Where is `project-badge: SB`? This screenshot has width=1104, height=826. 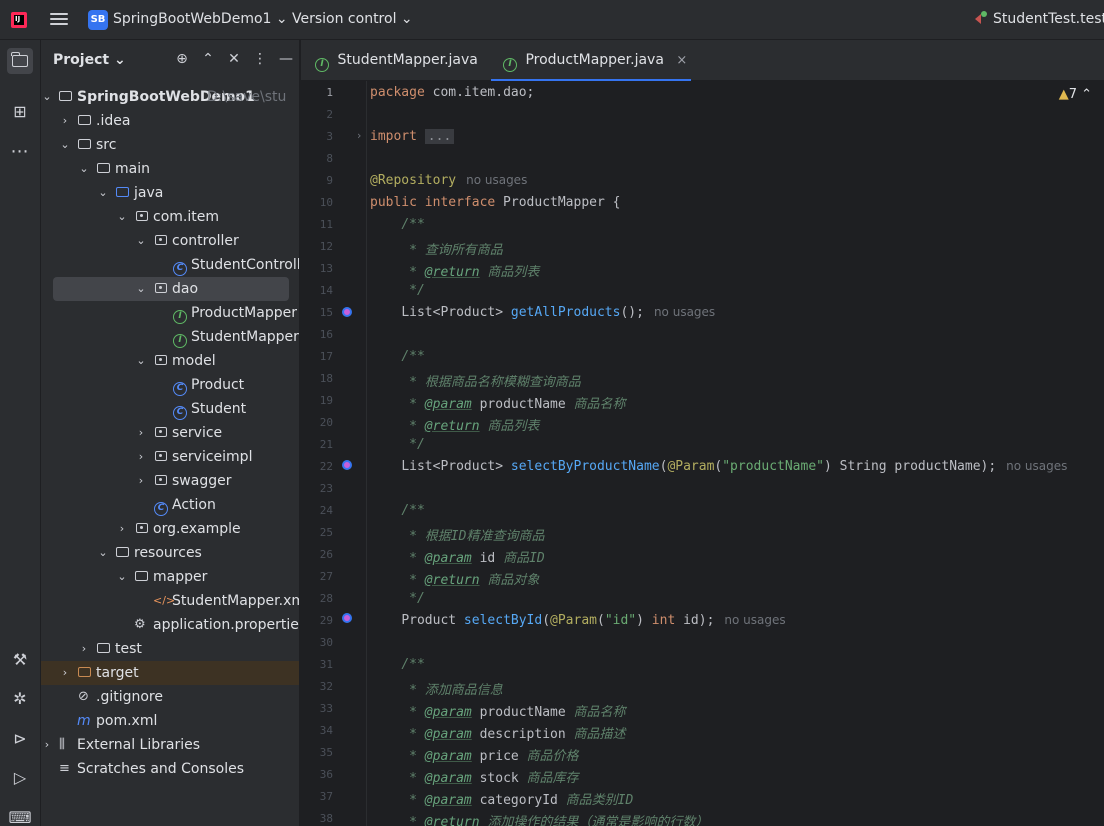 project-badge: SB is located at coordinates (98, 20).